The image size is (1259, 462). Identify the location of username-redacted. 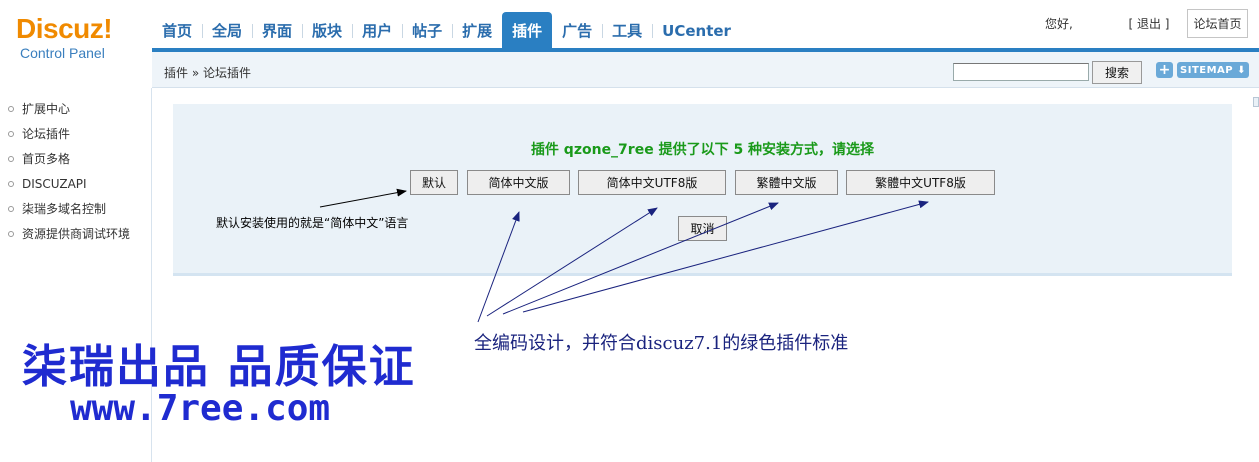
(1100, 24).